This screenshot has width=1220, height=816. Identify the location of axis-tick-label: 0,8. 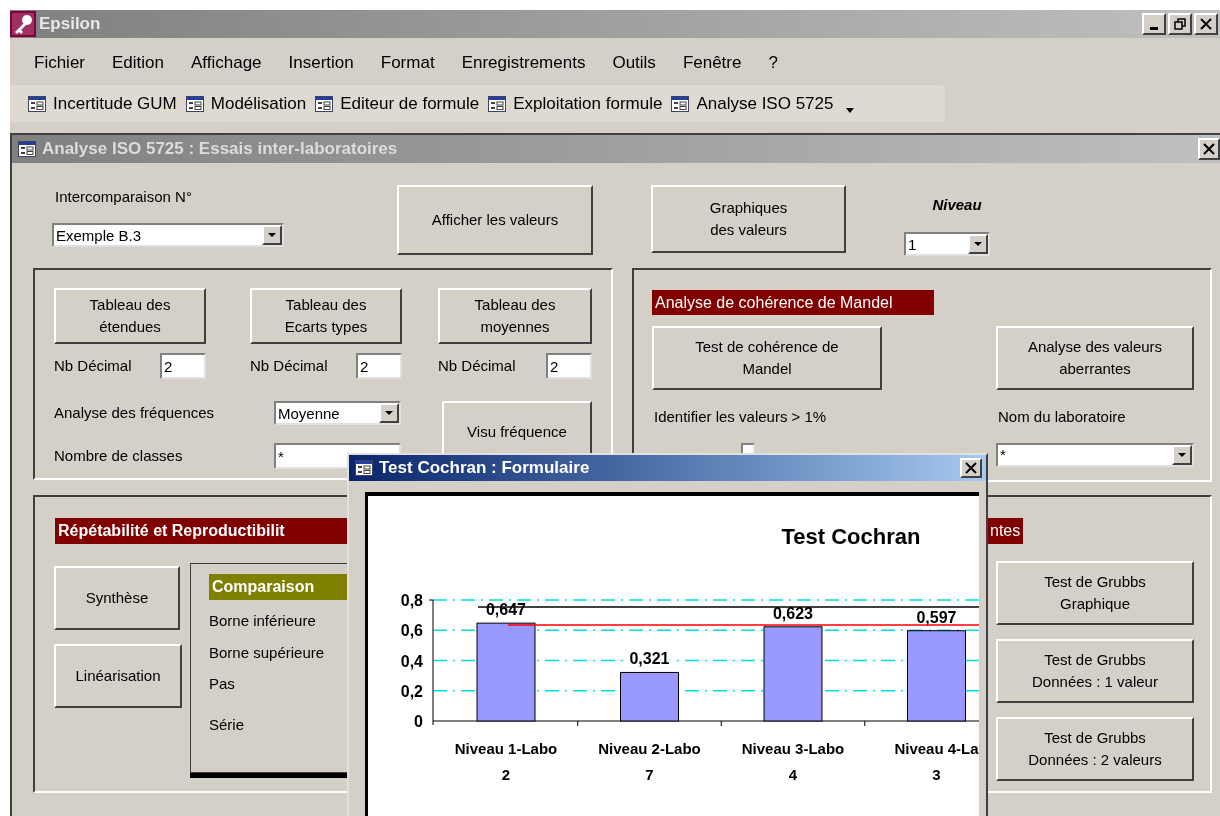
(411, 600).